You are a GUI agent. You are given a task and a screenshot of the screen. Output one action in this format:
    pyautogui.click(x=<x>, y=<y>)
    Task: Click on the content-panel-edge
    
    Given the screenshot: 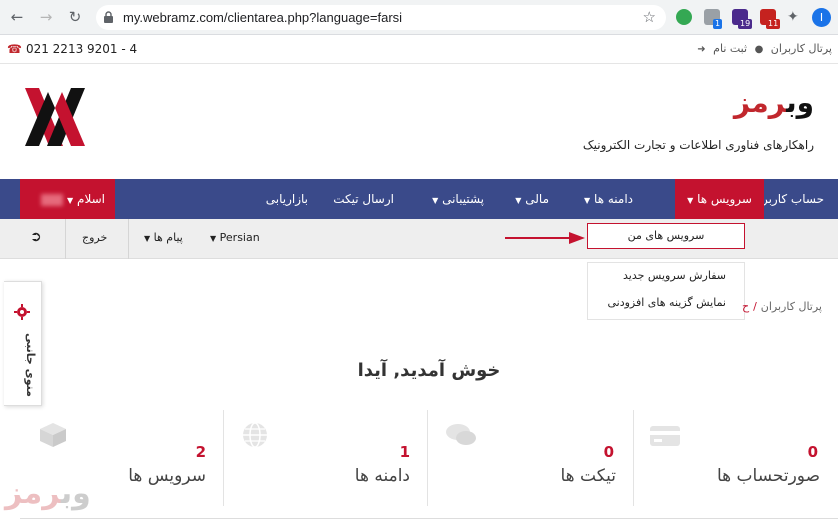 What is the action you would take?
    pyautogui.click(x=429, y=521)
    